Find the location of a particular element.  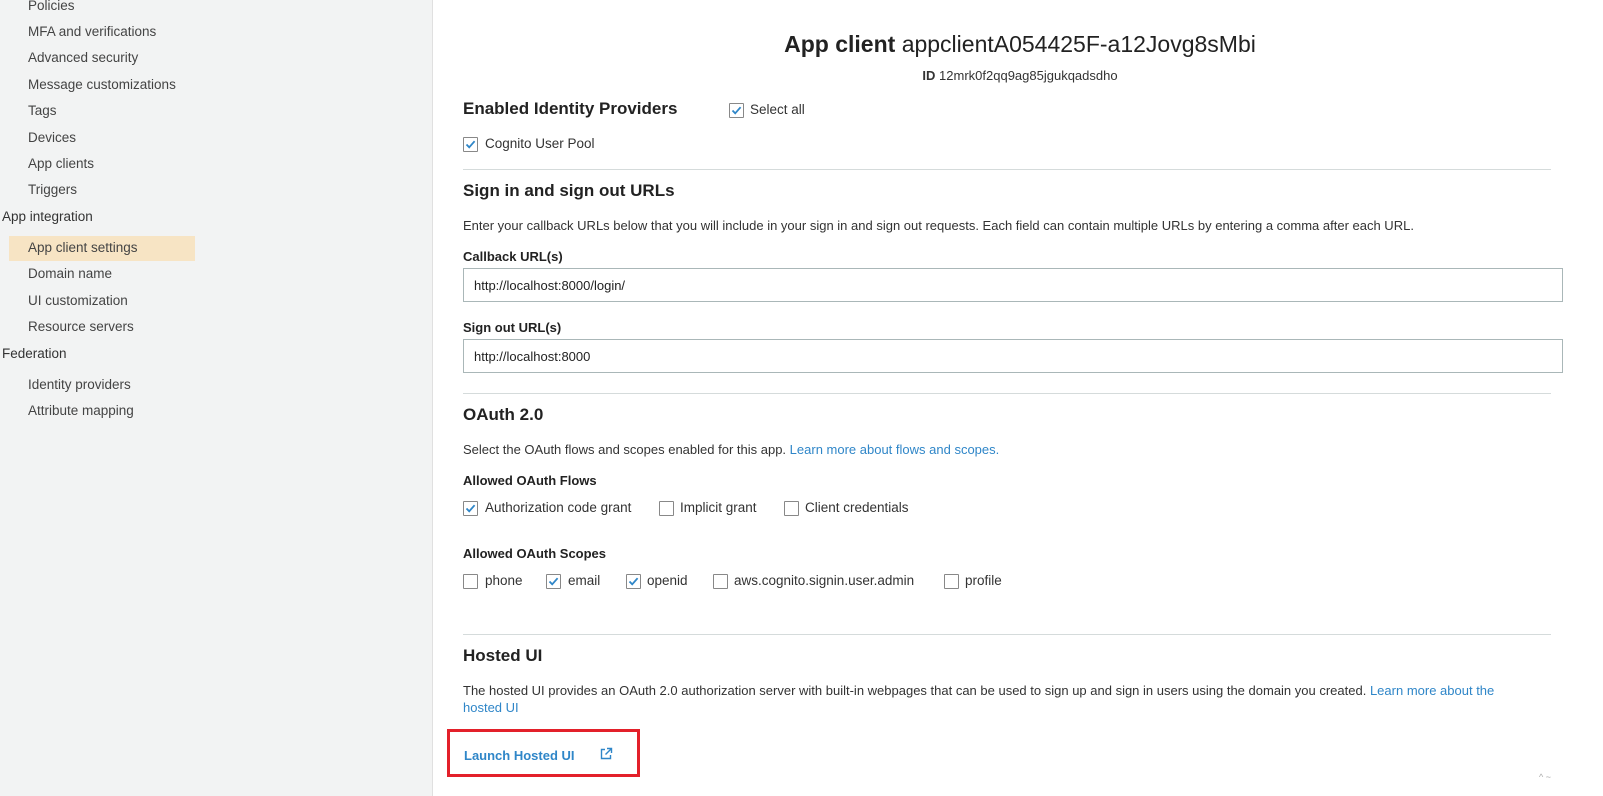

identity-providers-title: Enabled Identity Providers is located at coordinates (570, 108).